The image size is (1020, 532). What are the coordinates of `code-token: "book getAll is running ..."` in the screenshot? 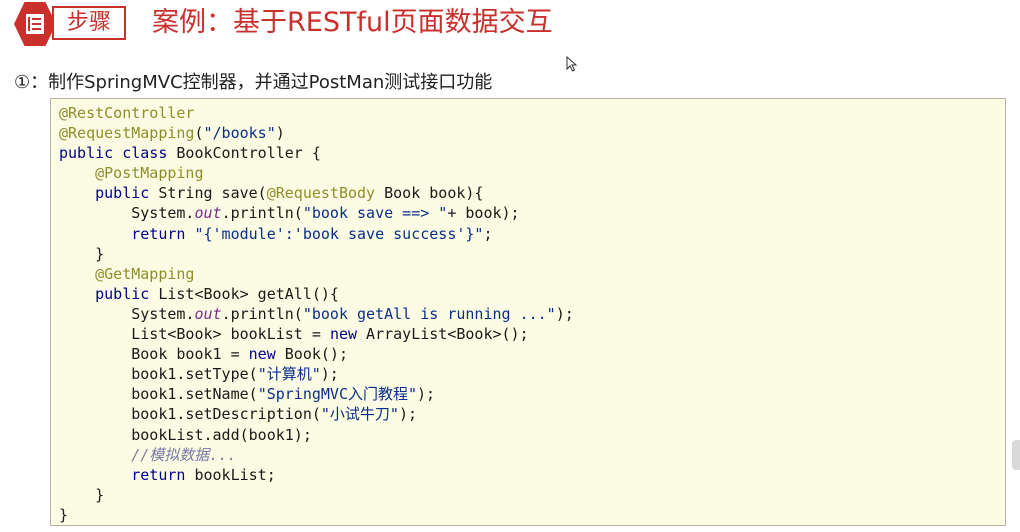 It's located at (429, 313).